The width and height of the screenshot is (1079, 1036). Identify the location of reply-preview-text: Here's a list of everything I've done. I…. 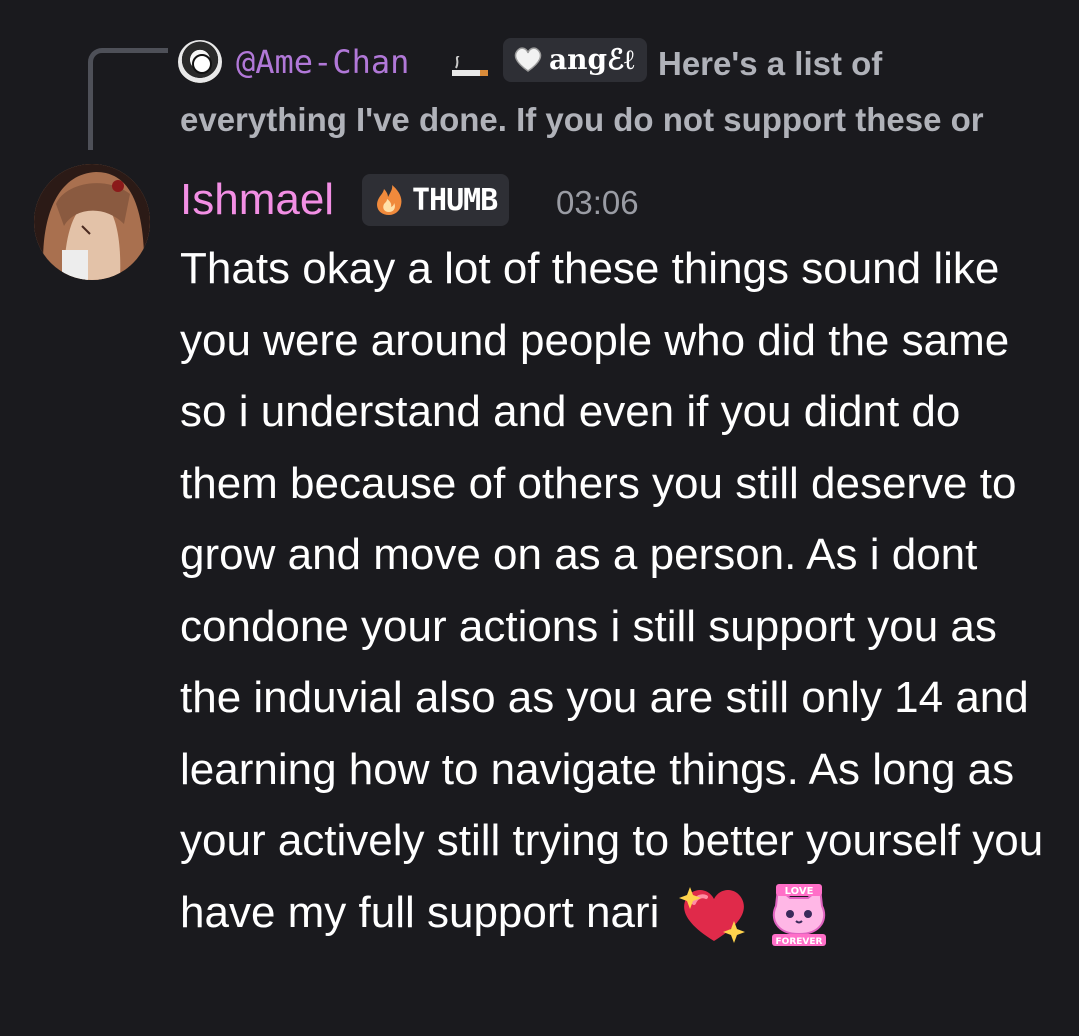
(610, 92).